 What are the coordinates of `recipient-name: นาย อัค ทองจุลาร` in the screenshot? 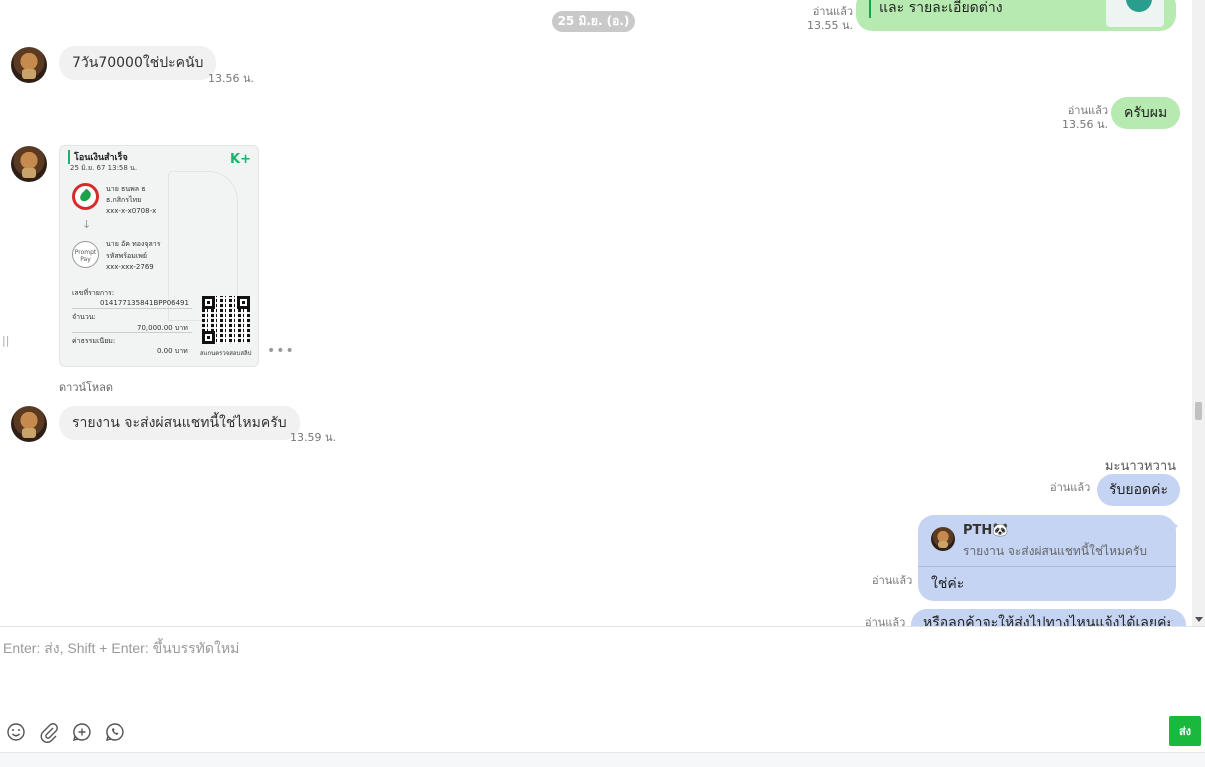 It's located at (133, 244).